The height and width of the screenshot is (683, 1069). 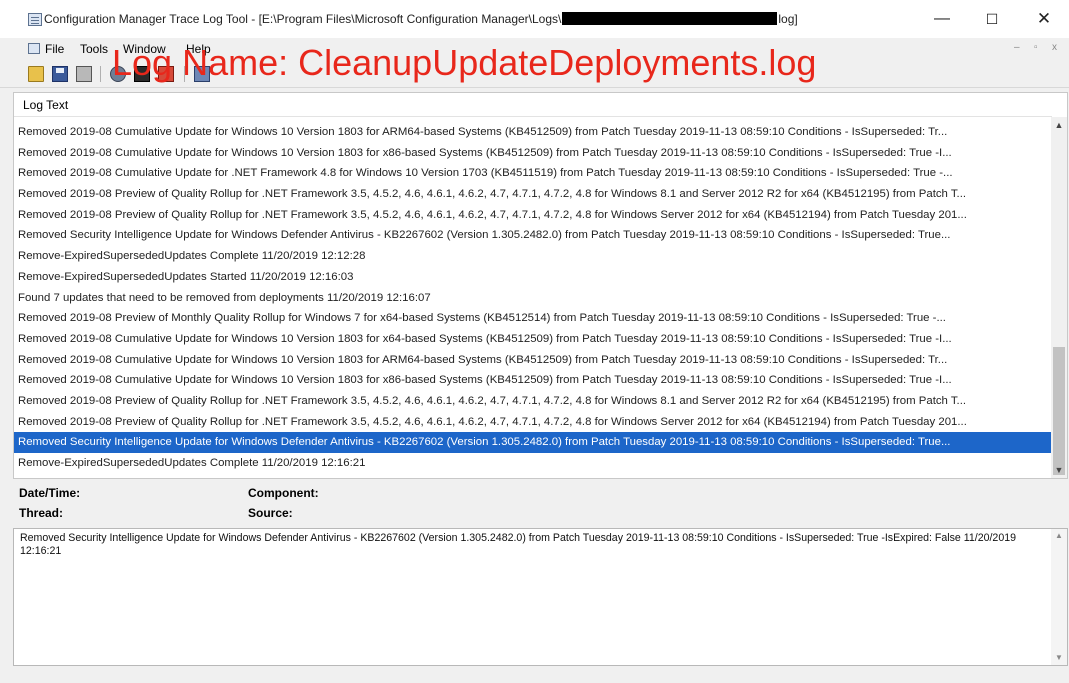 I want to click on mdi-minimize-button: –, so click(x=1017, y=47).